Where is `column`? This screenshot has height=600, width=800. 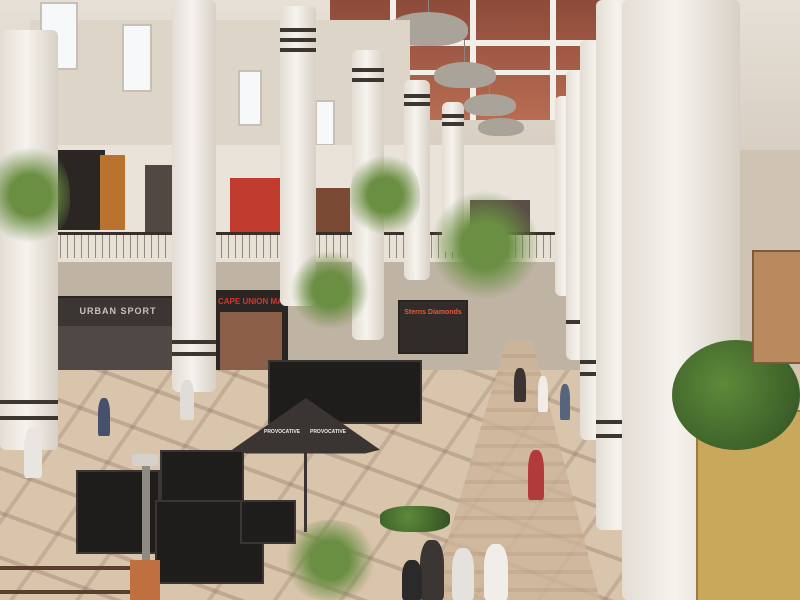
column is located at coordinates (194, 196).